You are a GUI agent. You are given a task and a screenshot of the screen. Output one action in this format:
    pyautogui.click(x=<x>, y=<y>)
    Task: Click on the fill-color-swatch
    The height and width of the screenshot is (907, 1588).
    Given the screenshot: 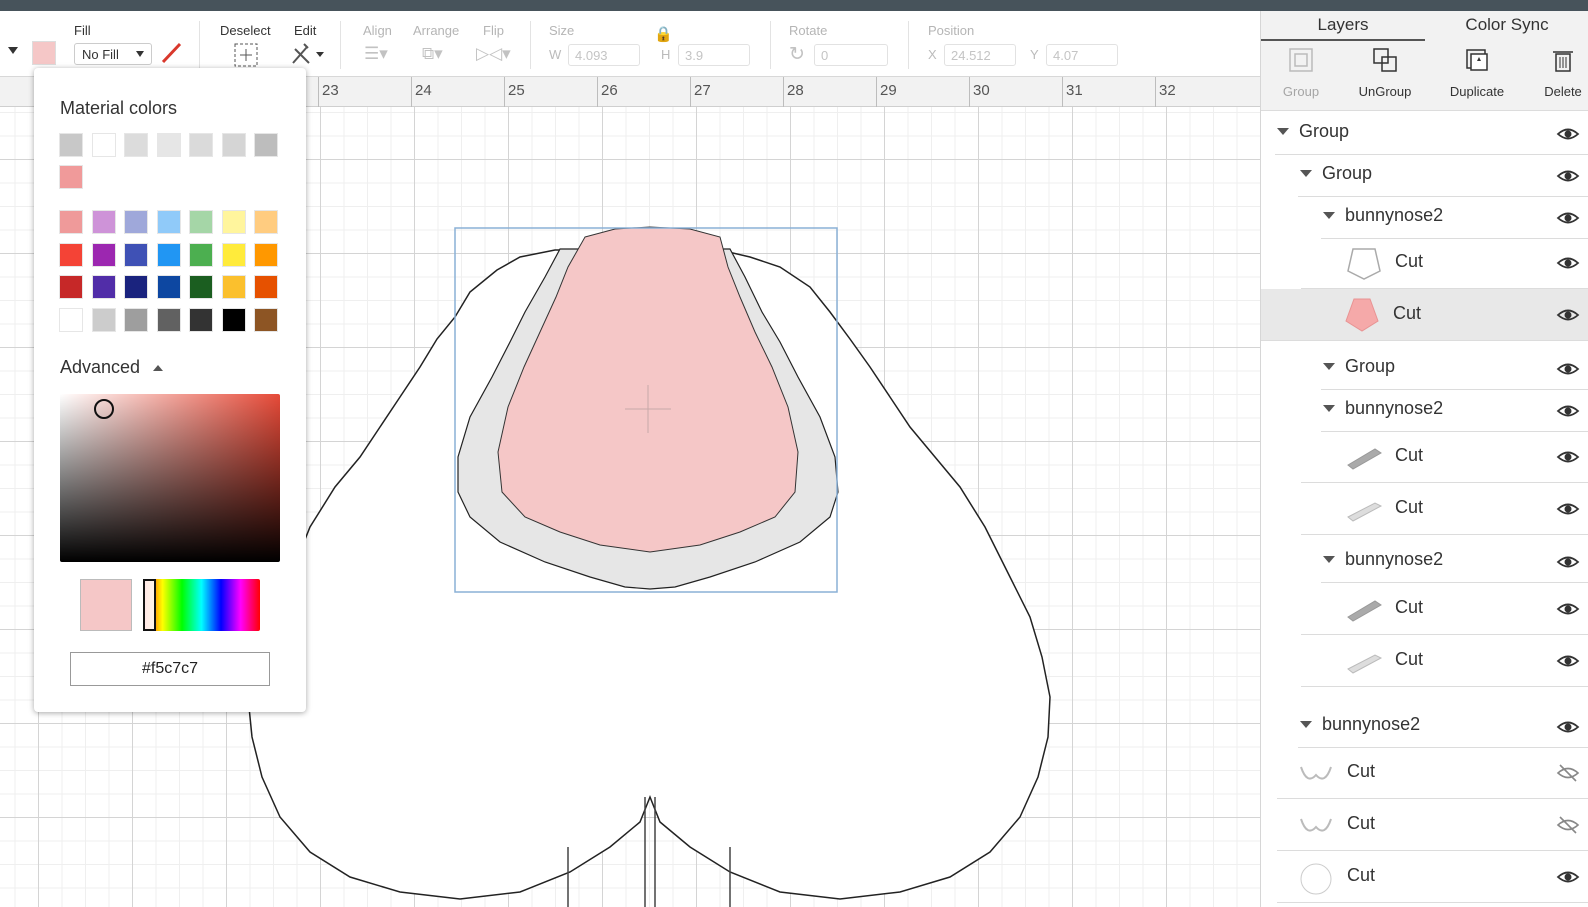 What is the action you would take?
    pyautogui.click(x=44, y=53)
    